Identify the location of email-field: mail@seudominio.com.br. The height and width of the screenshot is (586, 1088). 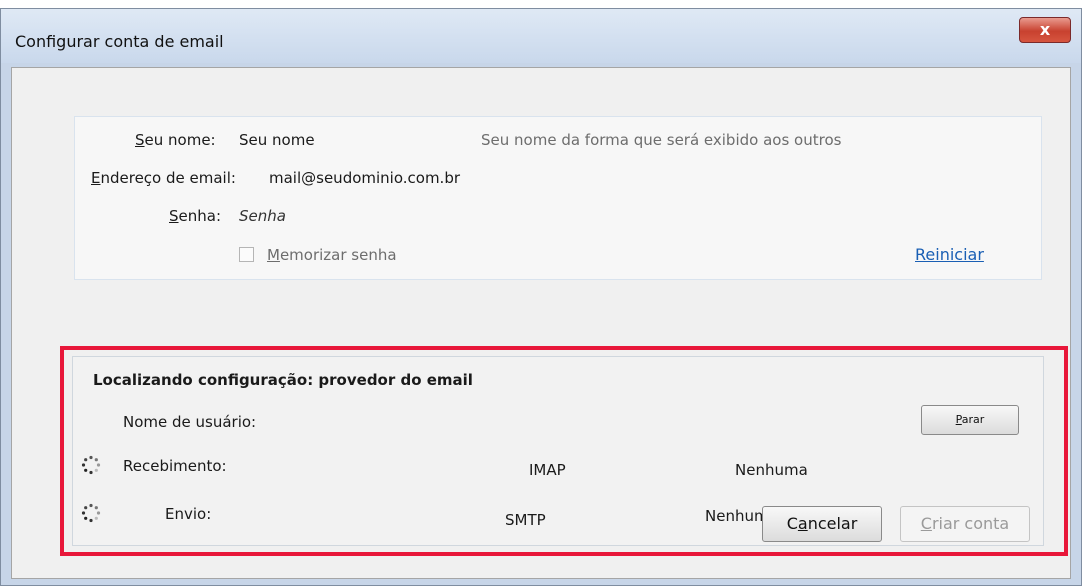
(364, 178).